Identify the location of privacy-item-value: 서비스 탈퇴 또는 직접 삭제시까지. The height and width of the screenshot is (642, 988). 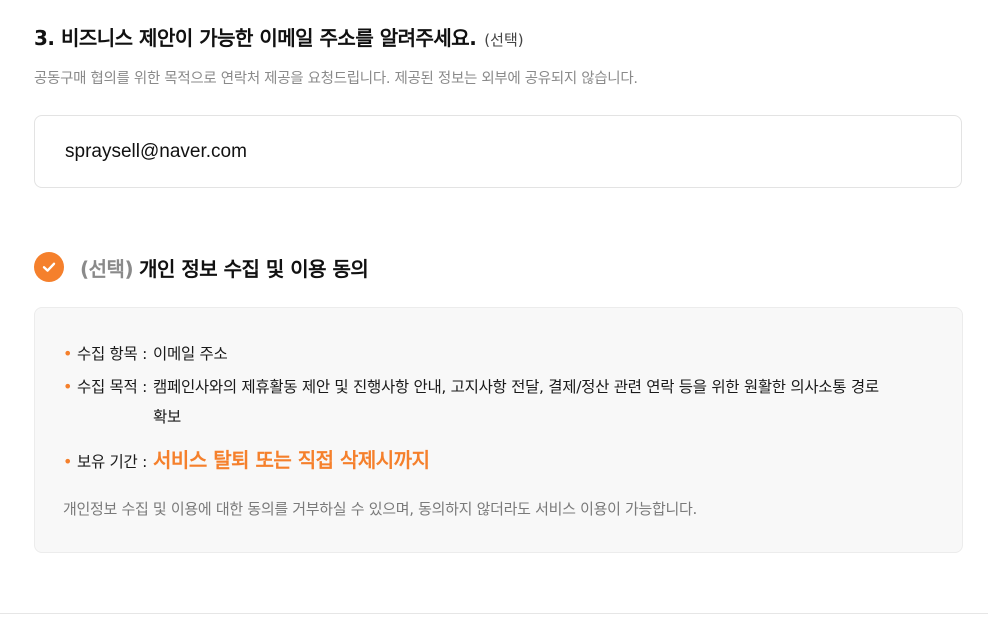
(291, 460).